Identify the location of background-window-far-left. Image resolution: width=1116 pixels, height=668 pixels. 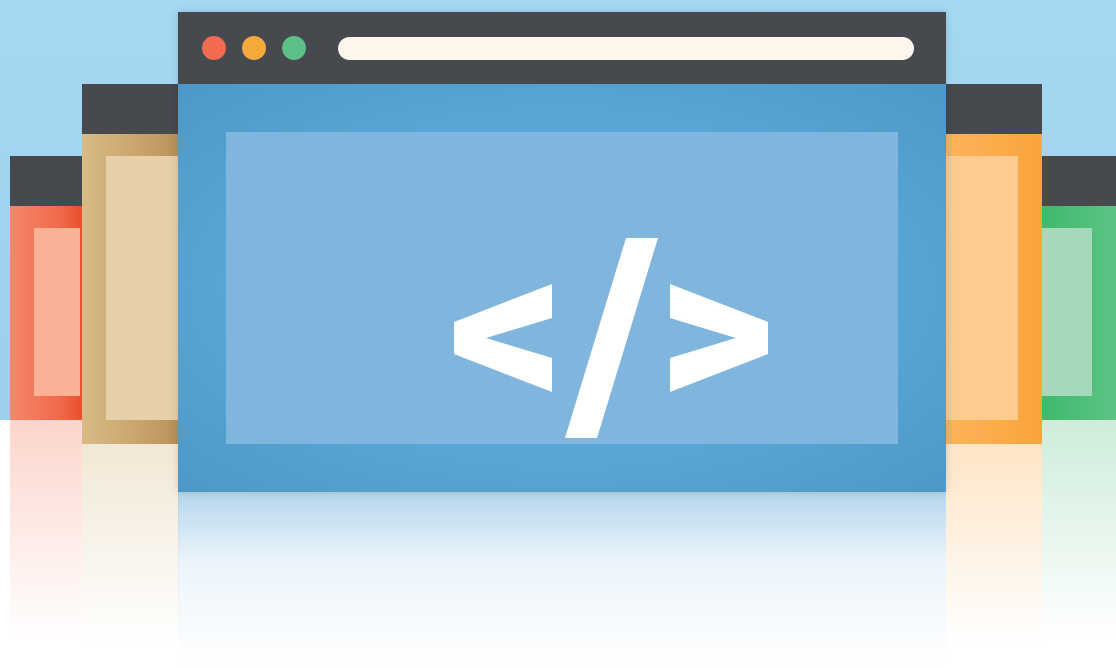
(46, 288).